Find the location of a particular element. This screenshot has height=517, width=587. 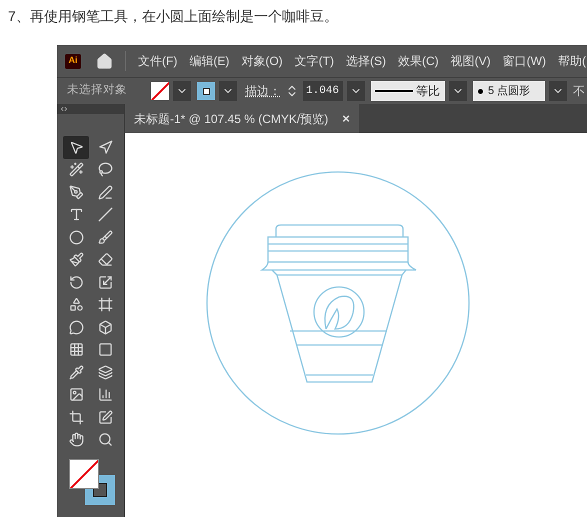

speech-bubble-icon is located at coordinates (76, 327).